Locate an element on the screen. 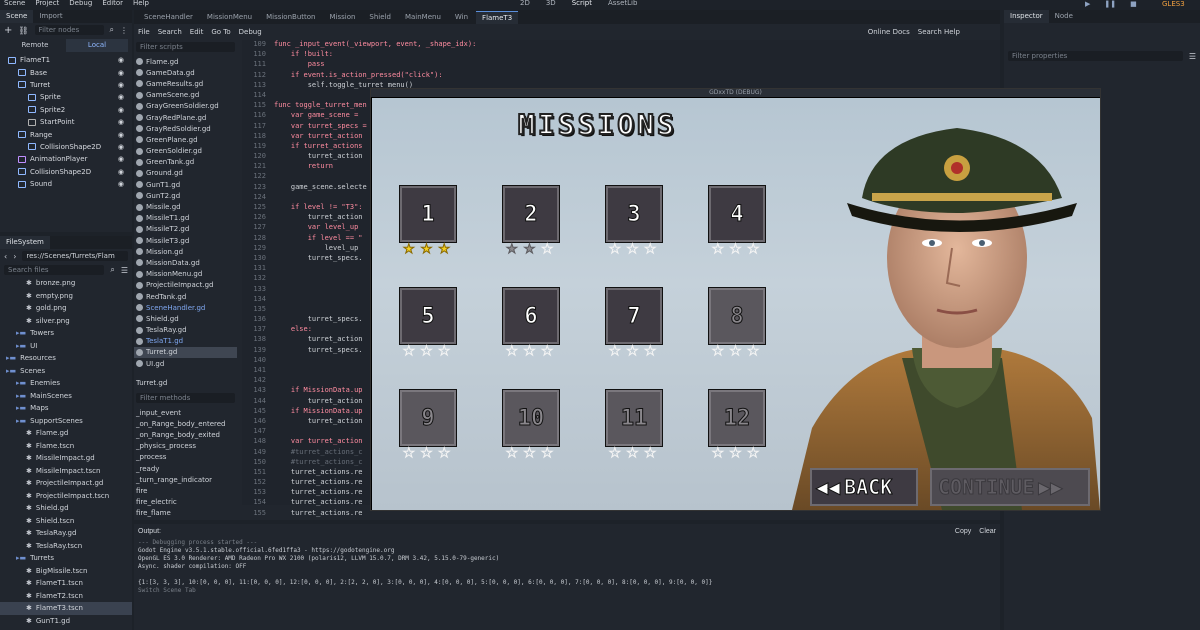  file-item: ✱ MissileImpact.tscn is located at coordinates (66, 471).